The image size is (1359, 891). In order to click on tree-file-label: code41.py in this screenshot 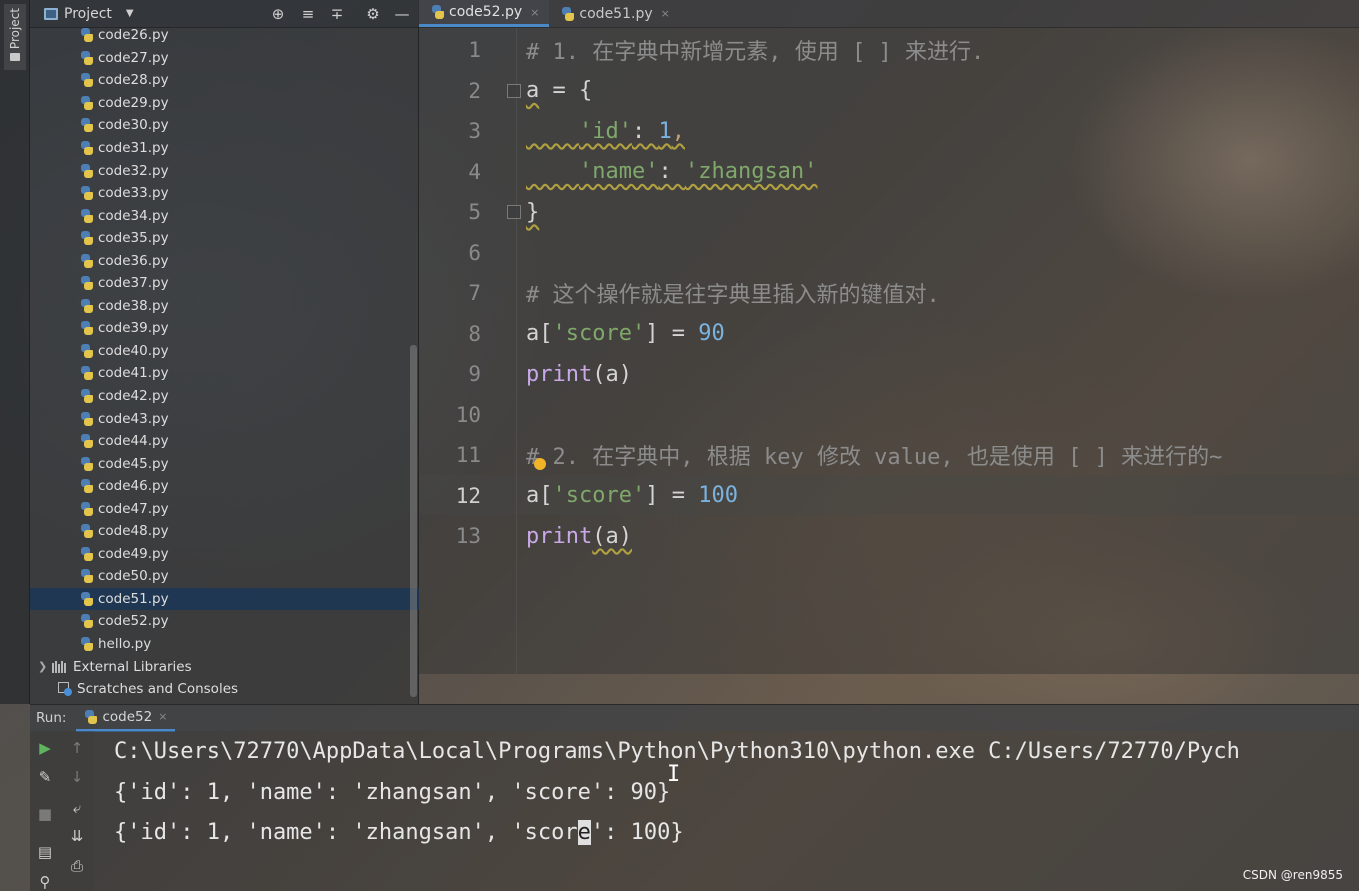, I will do `click(133, 373)`.